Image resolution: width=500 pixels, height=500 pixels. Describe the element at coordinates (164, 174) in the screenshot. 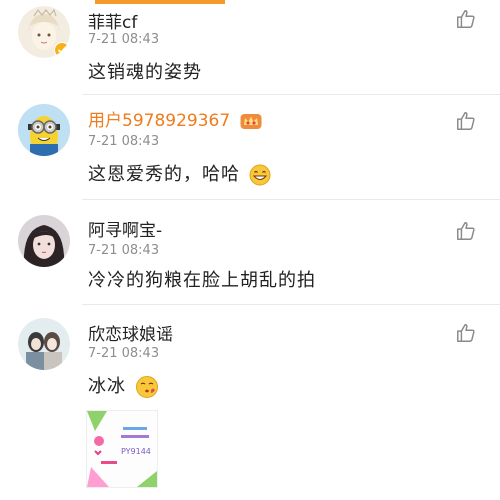

I see `comment-text-content: 这恩爱秀的，哈哈` at that location.